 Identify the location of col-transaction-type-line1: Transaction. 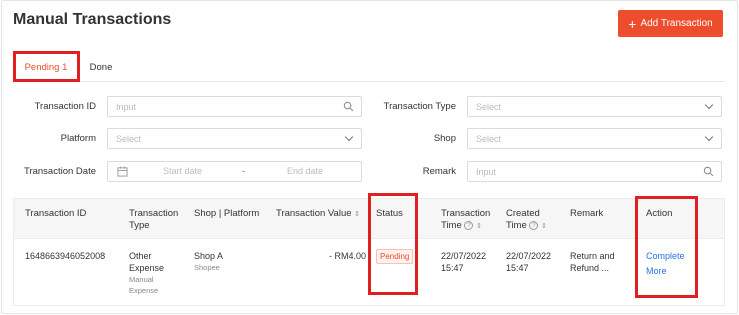
(154, 213).